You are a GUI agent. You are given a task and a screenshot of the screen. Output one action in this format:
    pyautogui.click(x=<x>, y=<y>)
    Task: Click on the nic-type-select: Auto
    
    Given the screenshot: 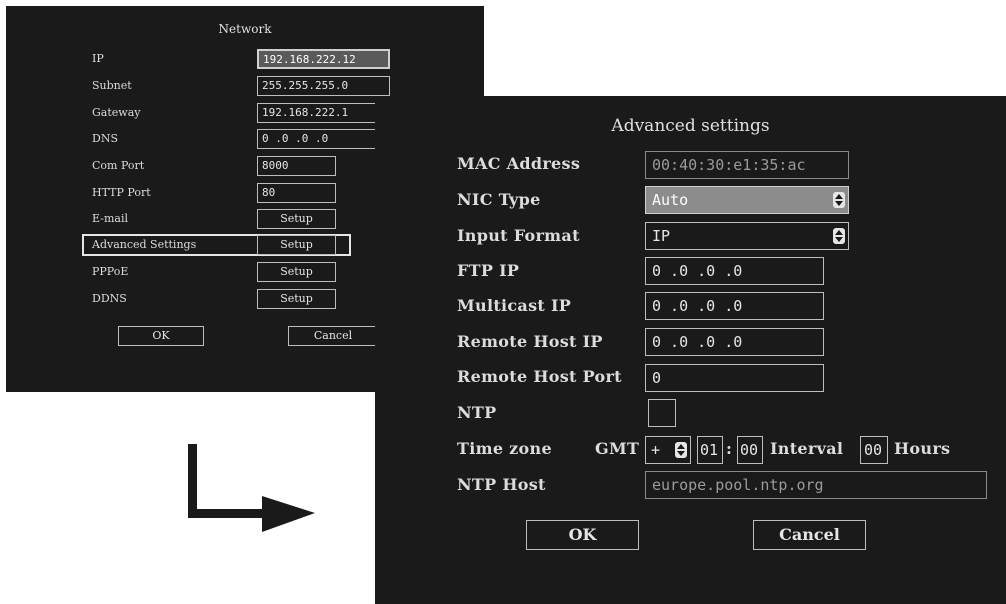 What is the action you would take?
    pyautogui.click(x=747, y=200)
    